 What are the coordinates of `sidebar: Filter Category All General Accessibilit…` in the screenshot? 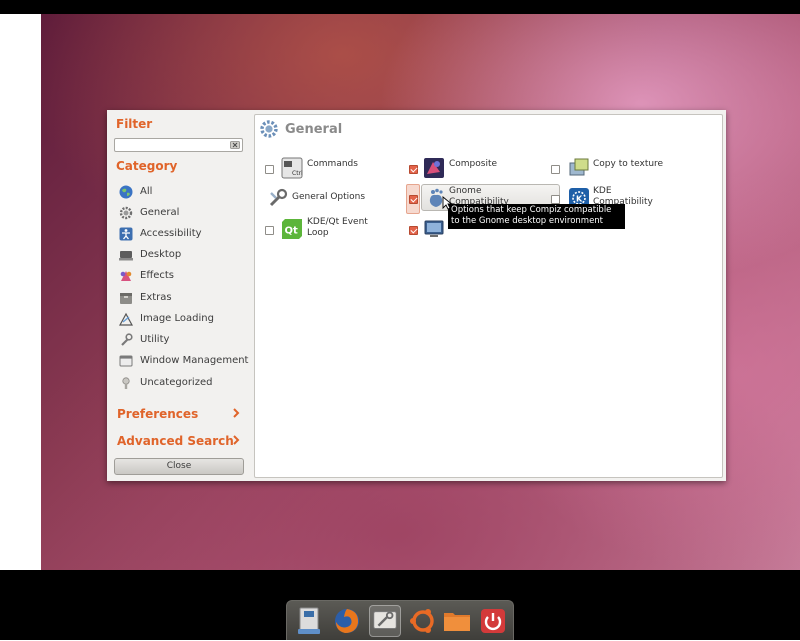 It's located at (180, 295).